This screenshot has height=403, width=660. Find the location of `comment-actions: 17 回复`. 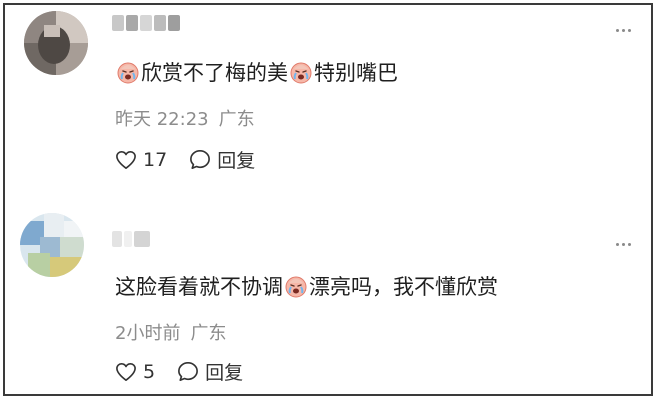

comment-actions: 17 回复 is located at coordinates (185, 159).